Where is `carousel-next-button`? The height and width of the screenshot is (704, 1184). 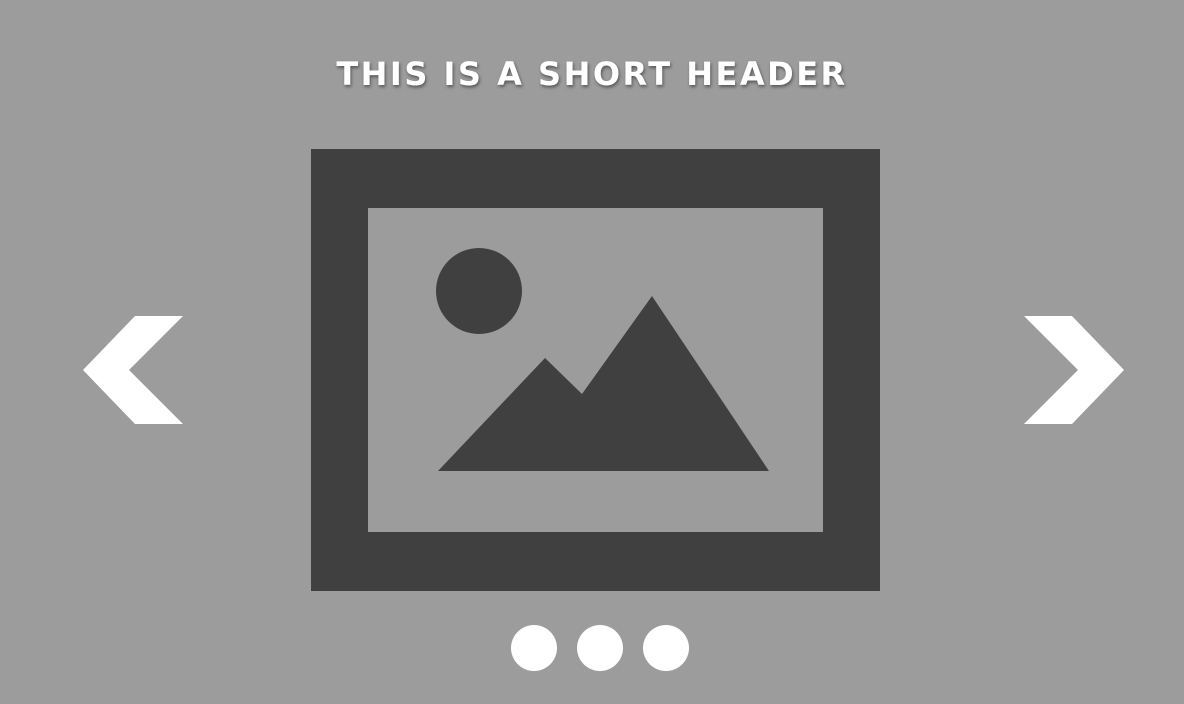 carousel-next-button is located at coordinates (1074, 370).